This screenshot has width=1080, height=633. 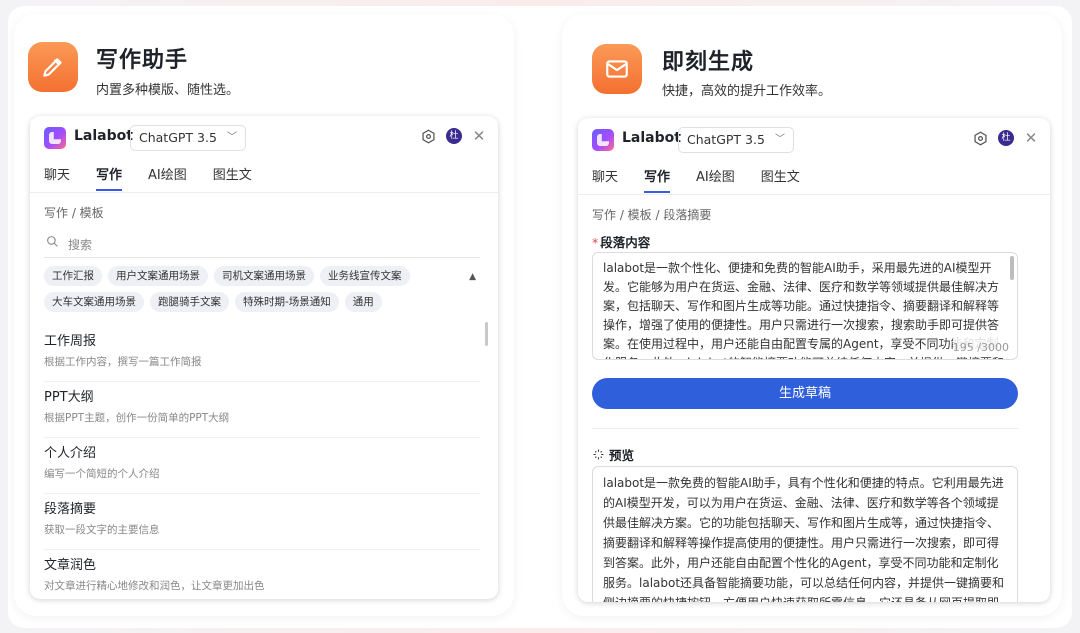 I want to click on list-item: PPT大纲 根据PPT主题，创作一份简单的PPT大纲, so click(x=262, y=410).